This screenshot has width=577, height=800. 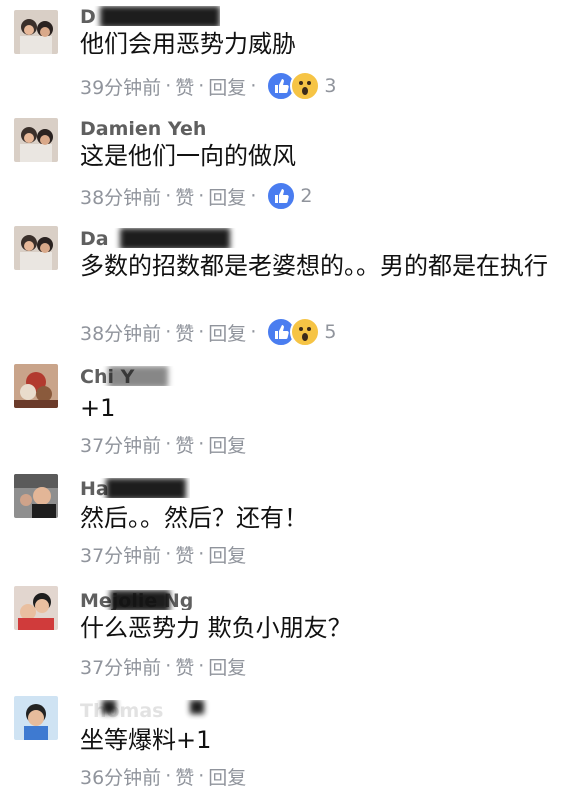 What do you see at coordinates (163, 776) in the screenshot?
I see `comment-meta: 36分钟前 · 赞 · 回复` at bounding box center [163, 776].